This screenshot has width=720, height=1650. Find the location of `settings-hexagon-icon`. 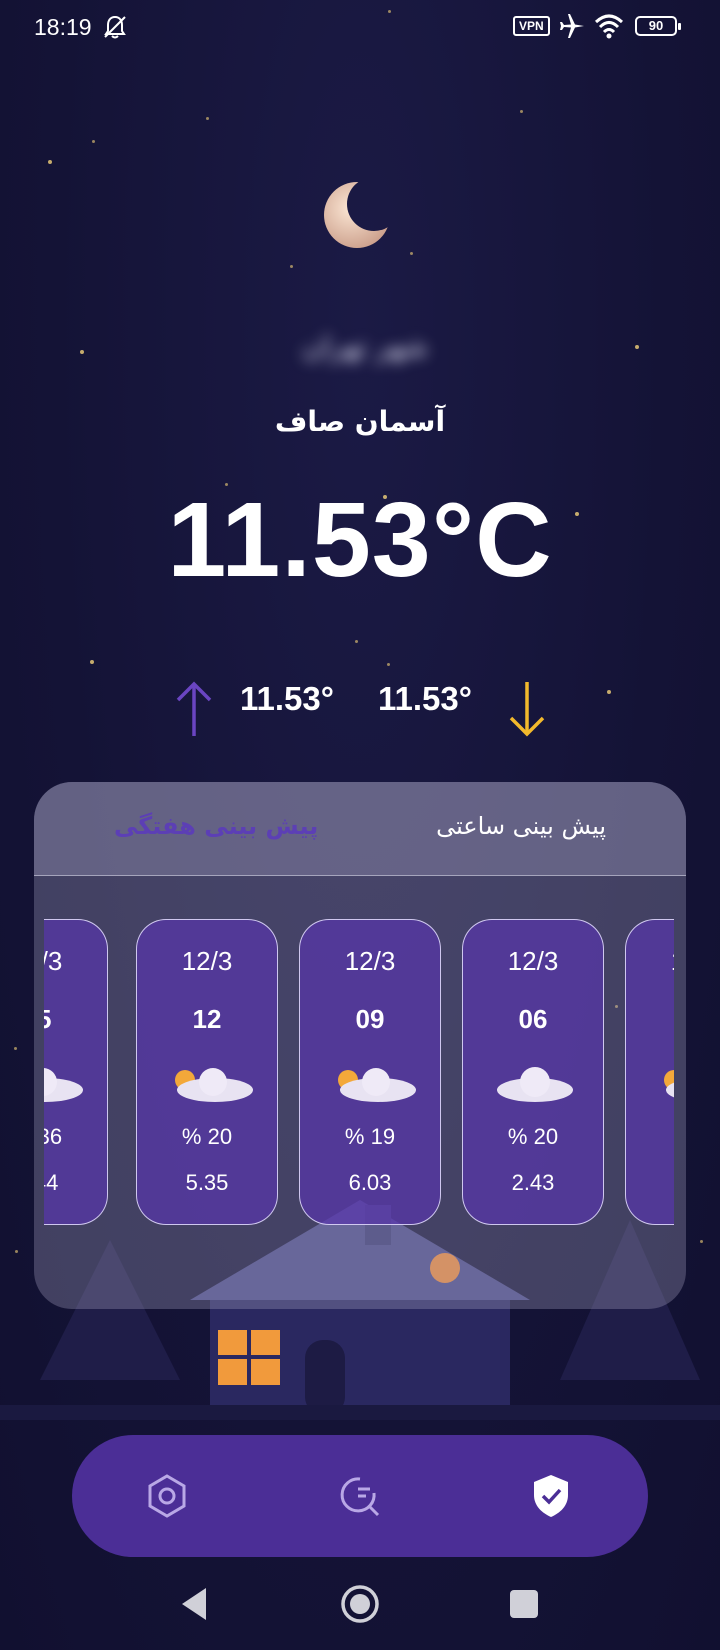

settings-hexagon-icon is located at coordinates (167, 1496).